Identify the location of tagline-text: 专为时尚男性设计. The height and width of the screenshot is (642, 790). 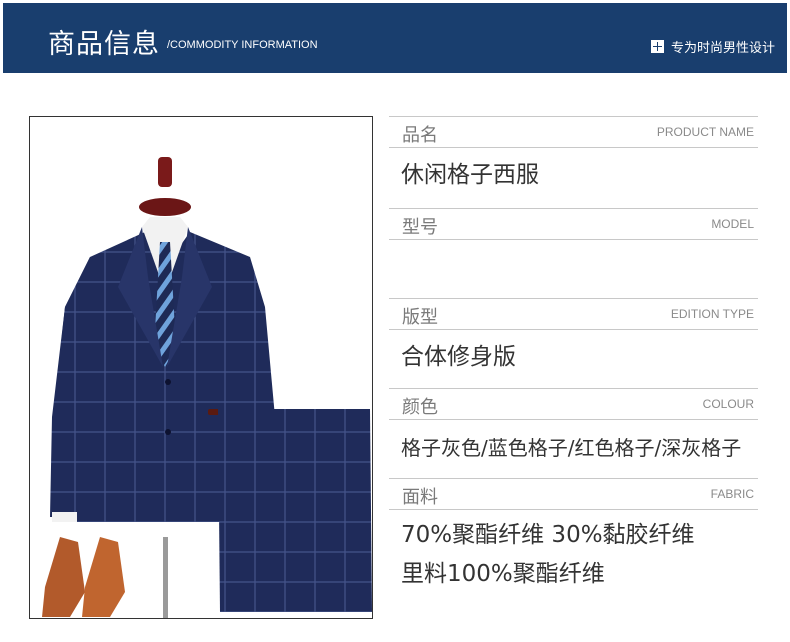
(722, 48).